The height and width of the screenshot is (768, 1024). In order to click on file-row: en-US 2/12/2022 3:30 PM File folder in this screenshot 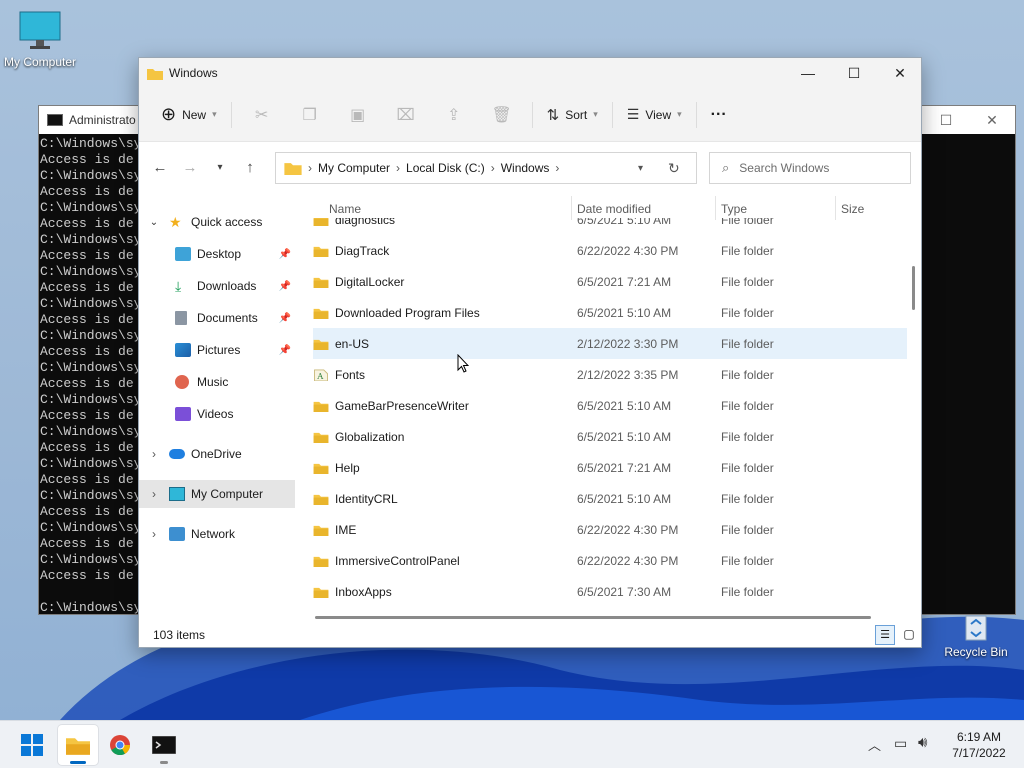, I will do `click(610, 343)`.